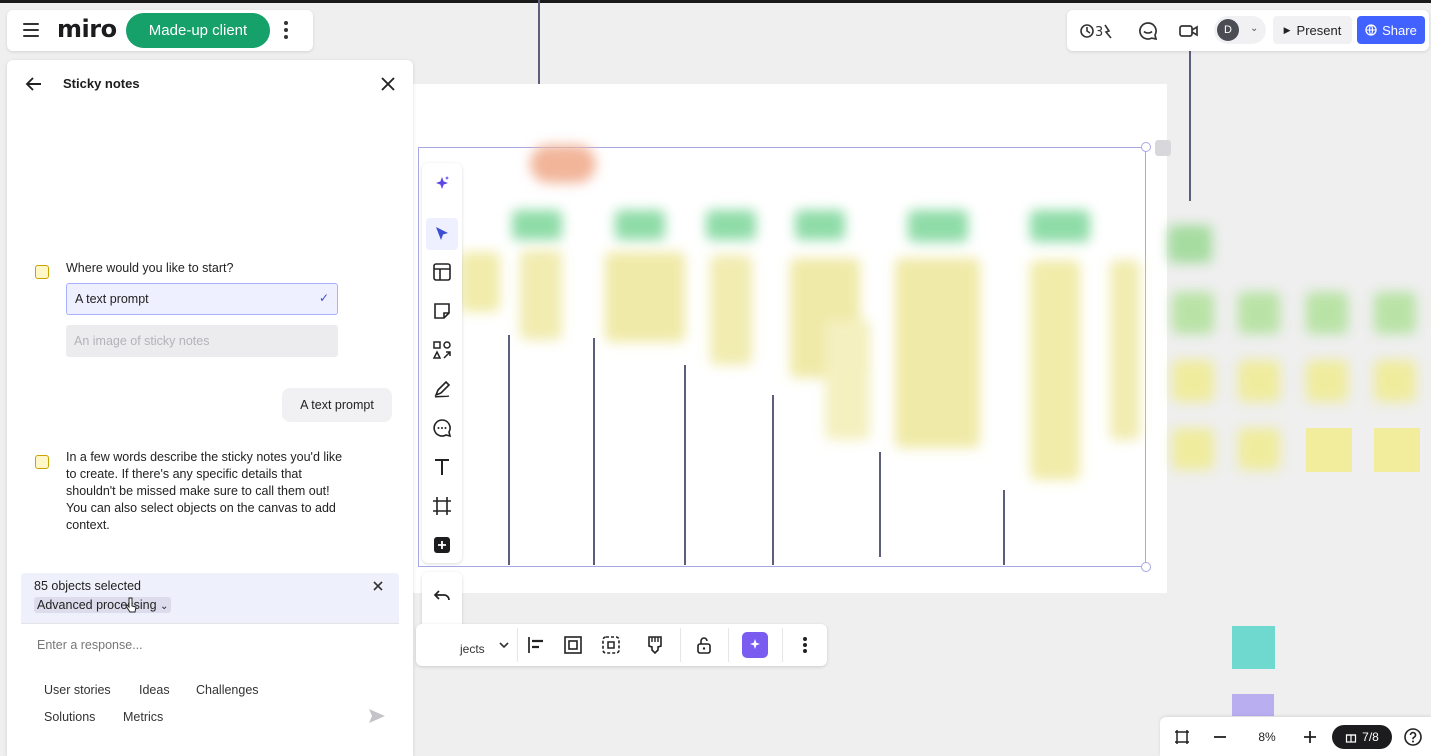  What do you see at coordinates (1182, 737) in the screenshot?
I see `fit-to-screen-icon` at bounding box center [1182, 737].